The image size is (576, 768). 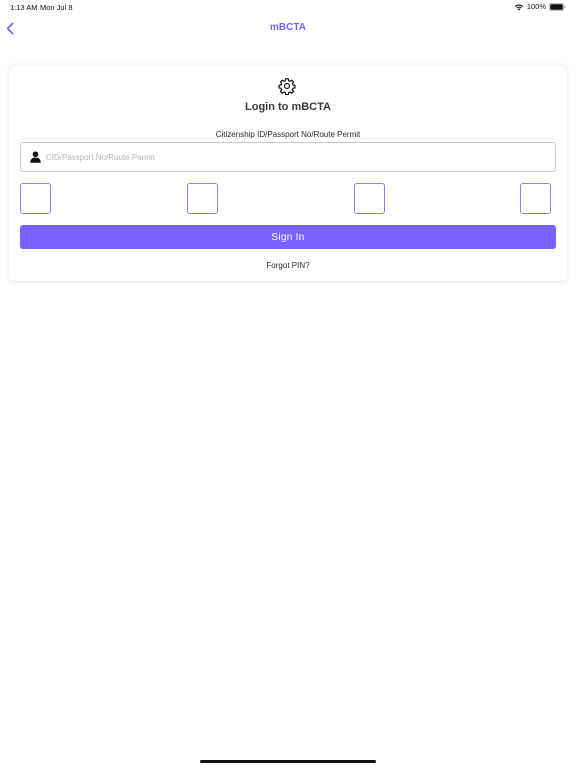 I want to click on home-indicator, so click(x=288, y=761).